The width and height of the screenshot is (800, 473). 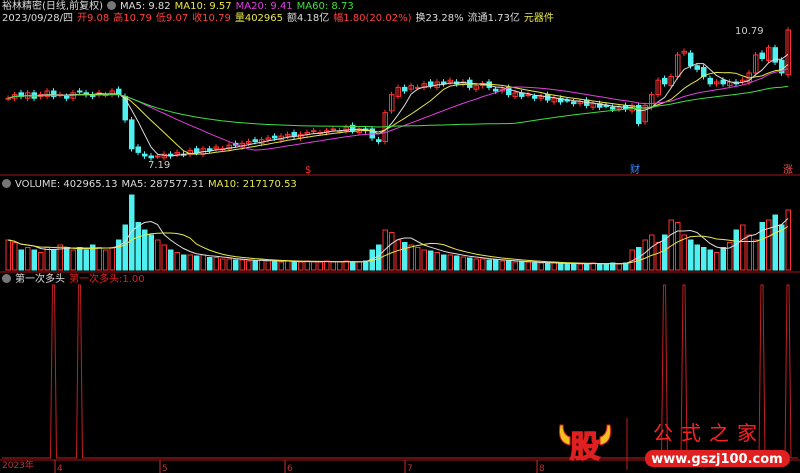 What do you see at coordinates (60, 468) in the screenshot?
I see `month-label: 4` at bounding box center [60, 468].